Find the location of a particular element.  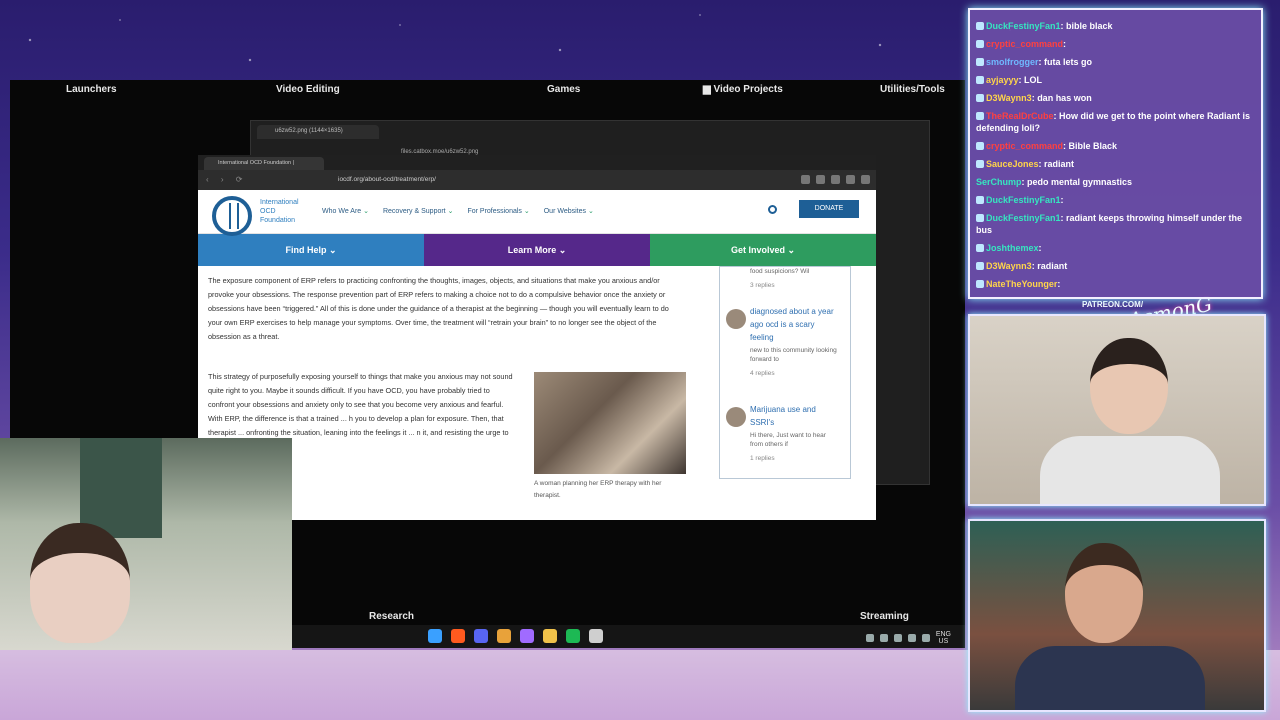

chat-username: NateTheYounger is located at coordinates (1021, 284).